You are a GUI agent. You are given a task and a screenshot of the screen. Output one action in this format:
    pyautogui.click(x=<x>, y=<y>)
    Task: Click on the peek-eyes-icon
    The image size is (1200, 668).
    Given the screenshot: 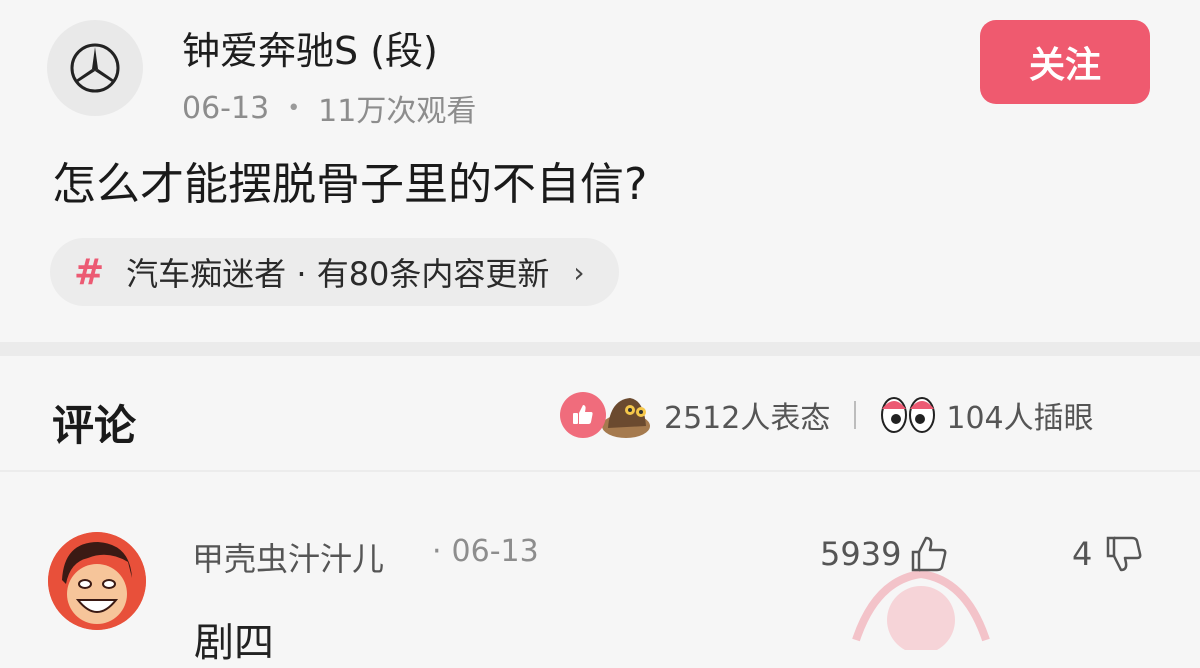 What is the action you would take?
    pyautogui.click(x=908, y=415)
    